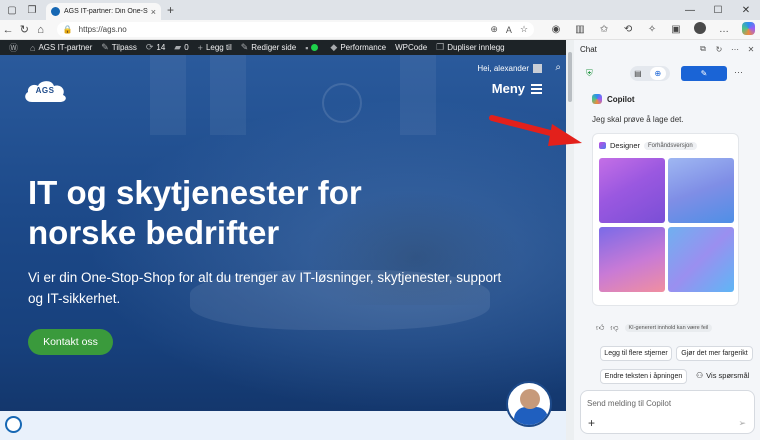 This screenshot has height=440, width=760. I want to click on profile-avatar-icon, so click(700, 29).